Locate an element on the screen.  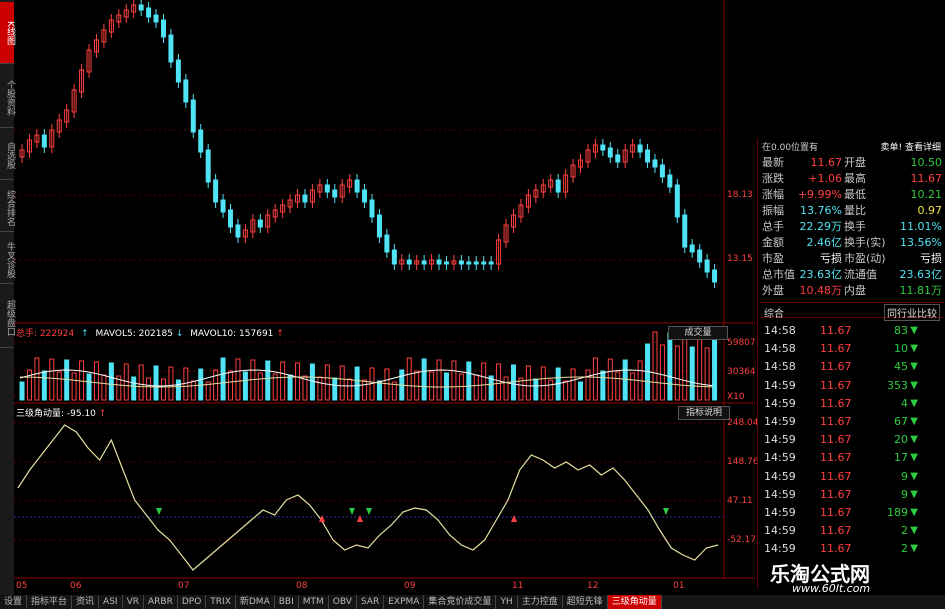
volume-button: 成交量 is located at coordinates (698, 333).